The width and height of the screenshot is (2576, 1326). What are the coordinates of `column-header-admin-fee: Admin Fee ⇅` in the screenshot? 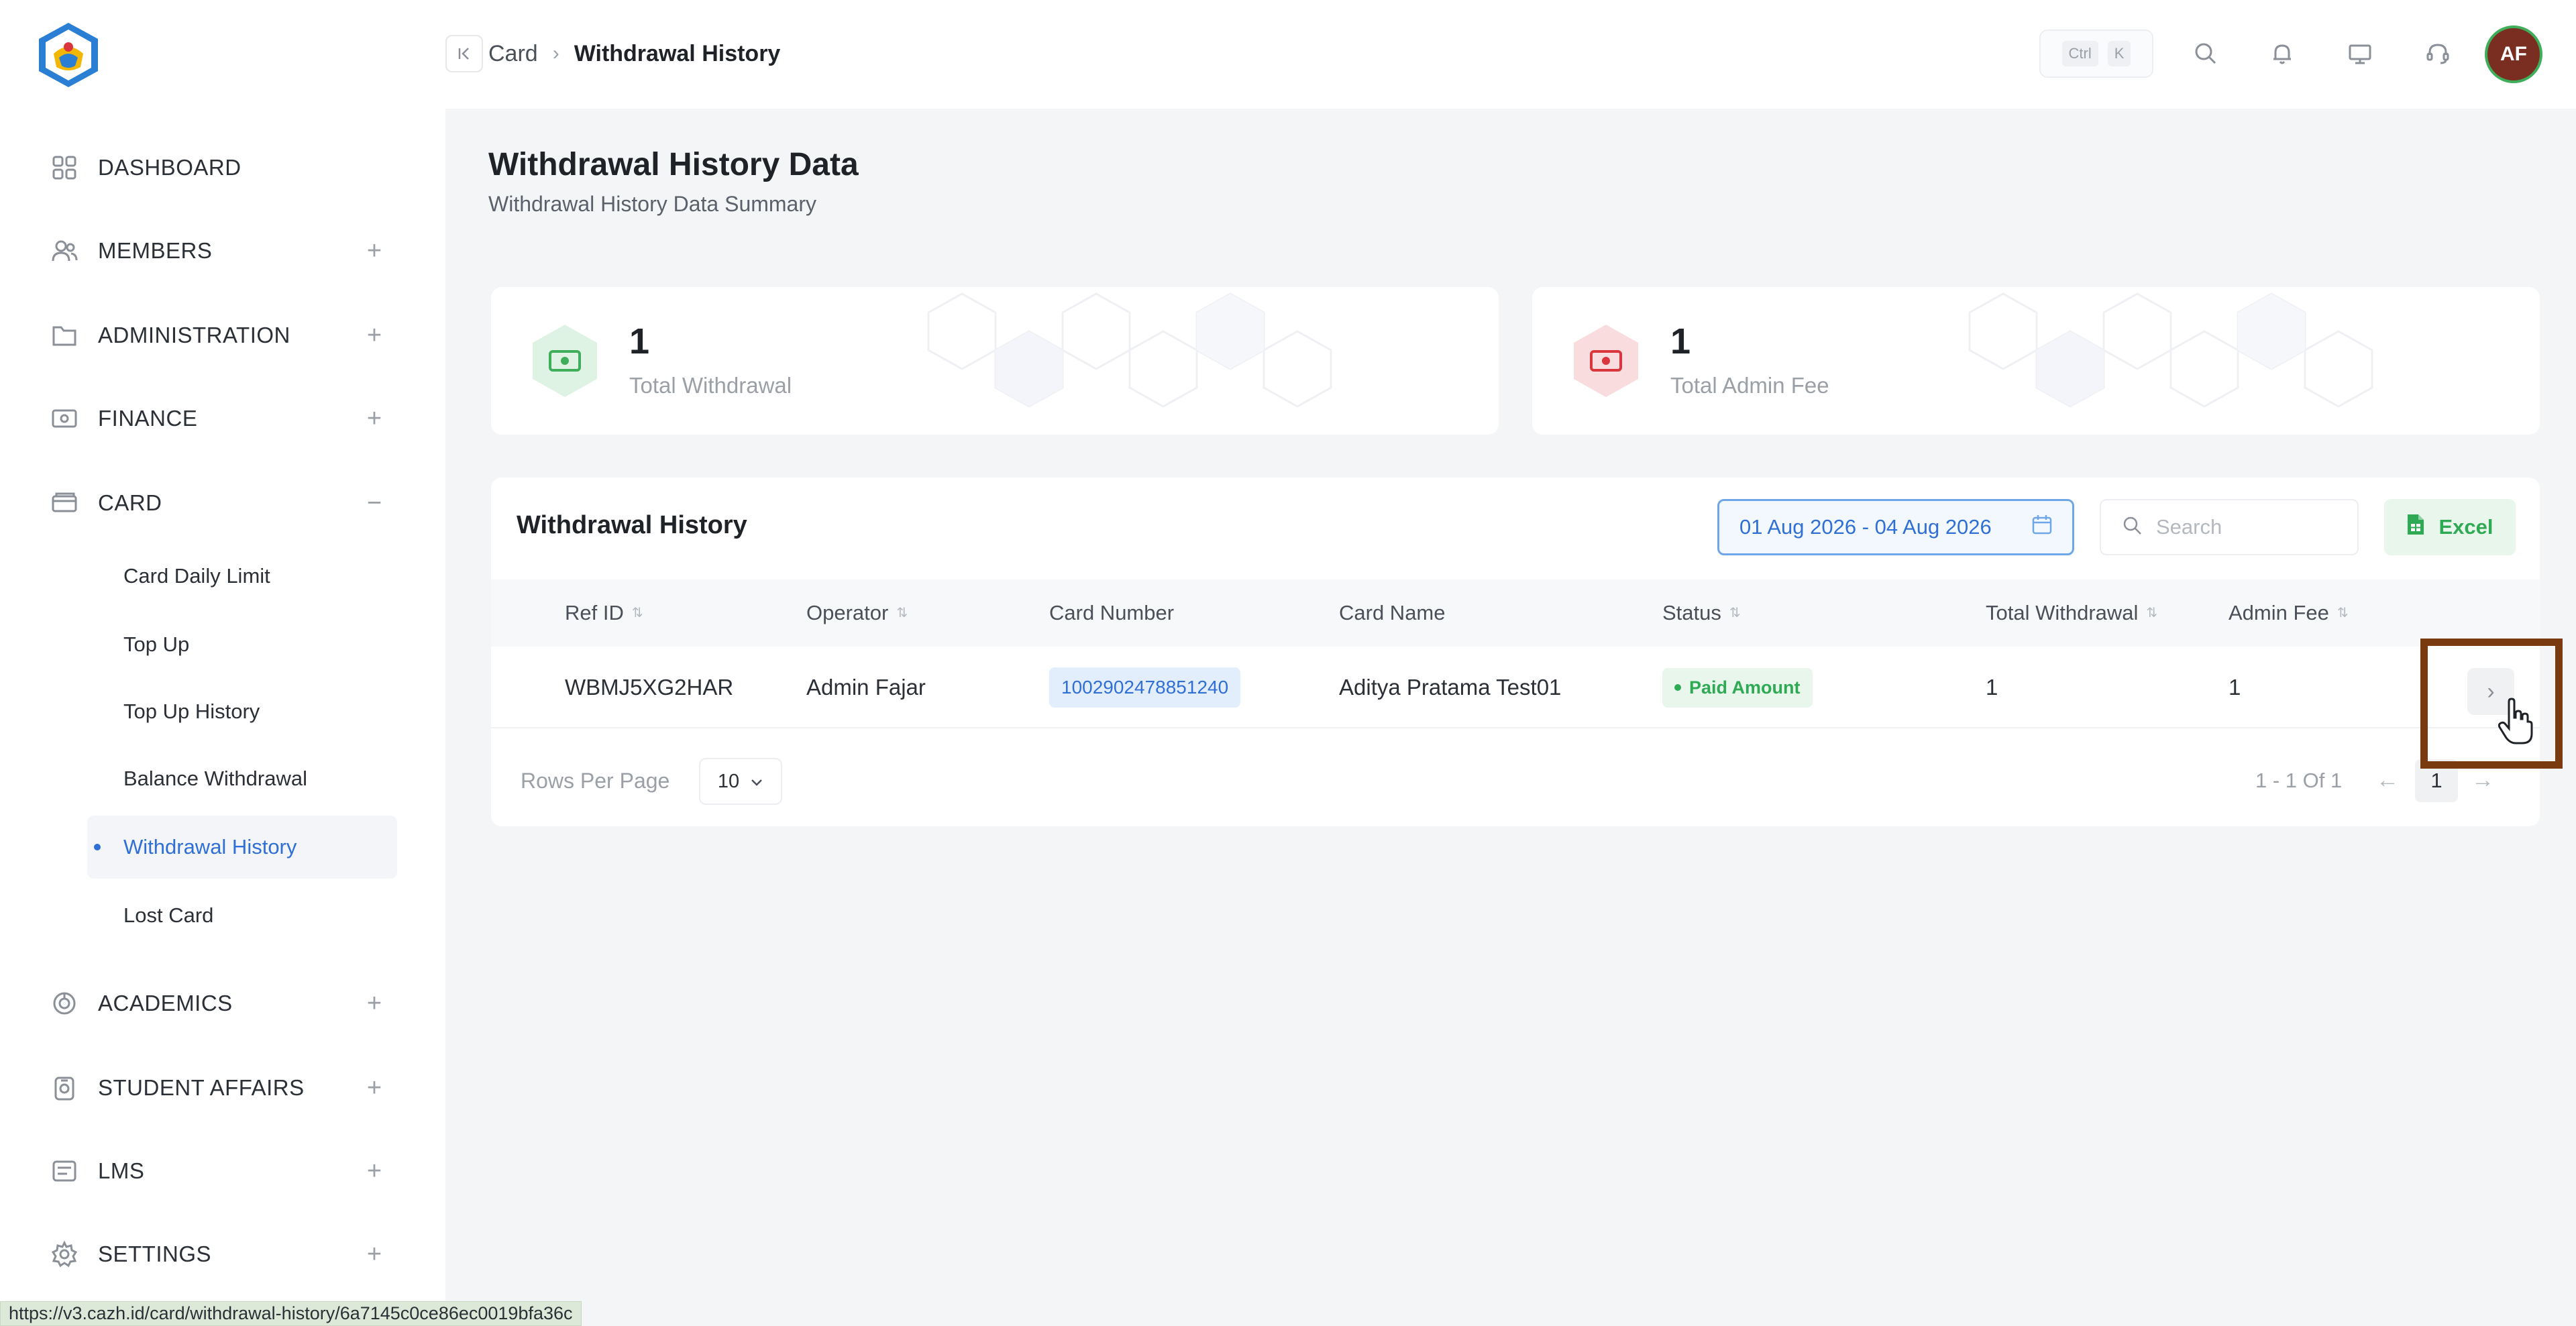 It's located at (2289, 613).